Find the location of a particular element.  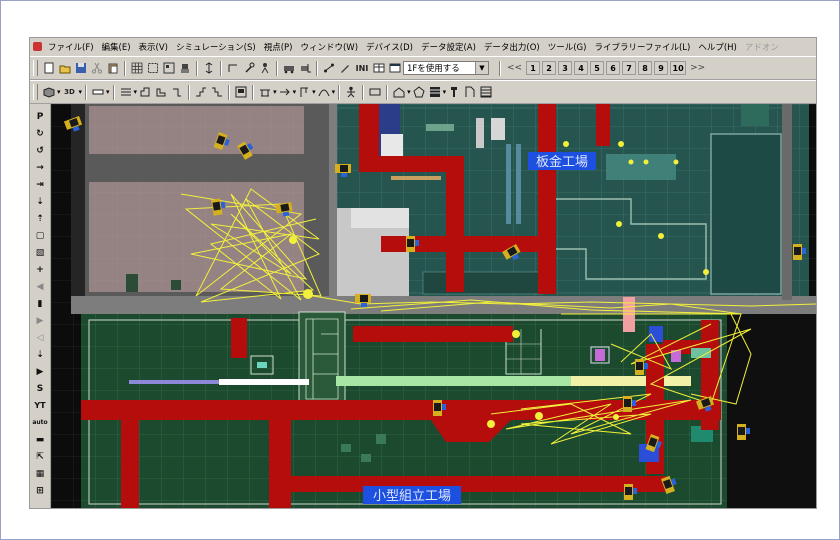

page-button-5: 5 is located at coordinates (597, 68).